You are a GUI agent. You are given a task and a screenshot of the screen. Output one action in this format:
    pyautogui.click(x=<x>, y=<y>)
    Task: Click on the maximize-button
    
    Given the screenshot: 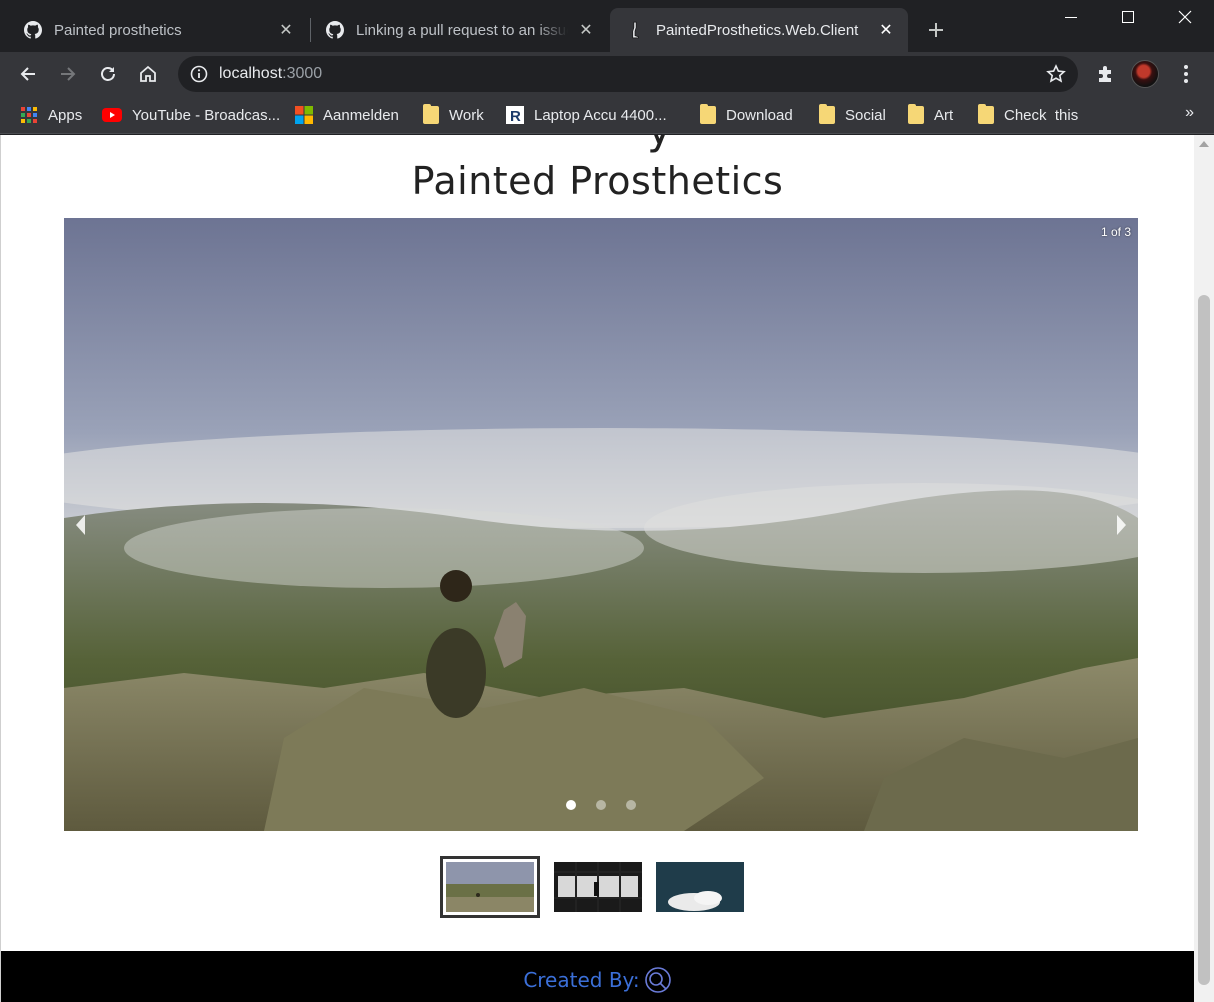 What is the action you would take?
    pyautogui.click(x=1127, y=17)
    